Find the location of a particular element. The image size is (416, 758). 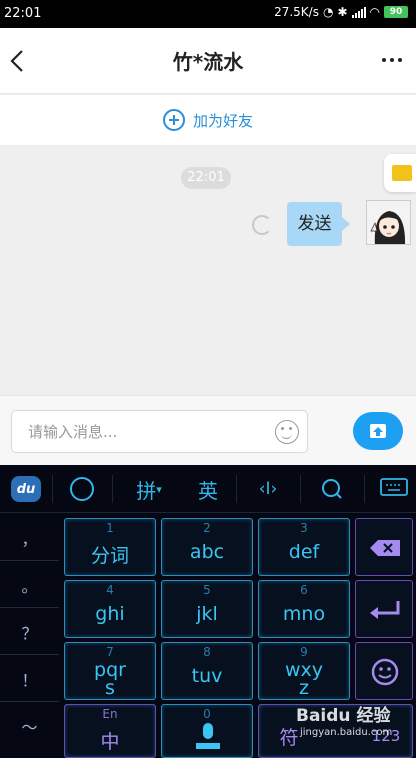

status-icons: 27.5K/s ◔ ✱ ◠ 90 is located at coordinates (341, 12).